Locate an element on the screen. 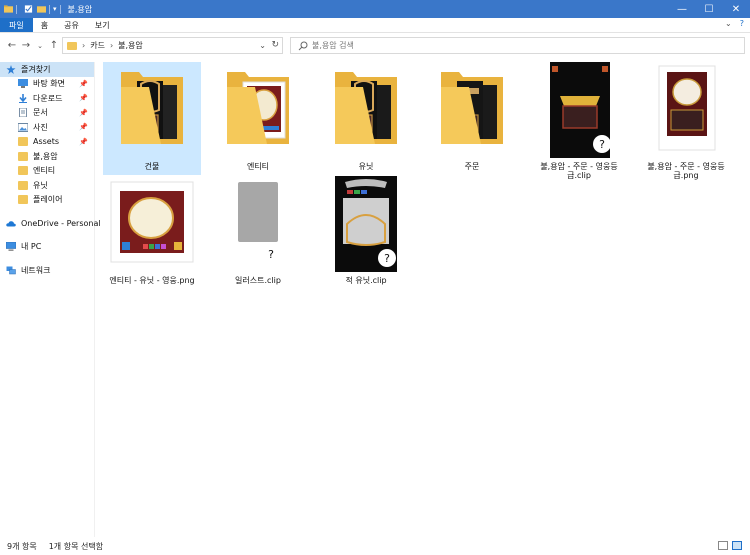 Image resolution: width=750 pixels, height=555 pixels. sidebar-item-label: 불,용암 is located at coordinates (45, 156).